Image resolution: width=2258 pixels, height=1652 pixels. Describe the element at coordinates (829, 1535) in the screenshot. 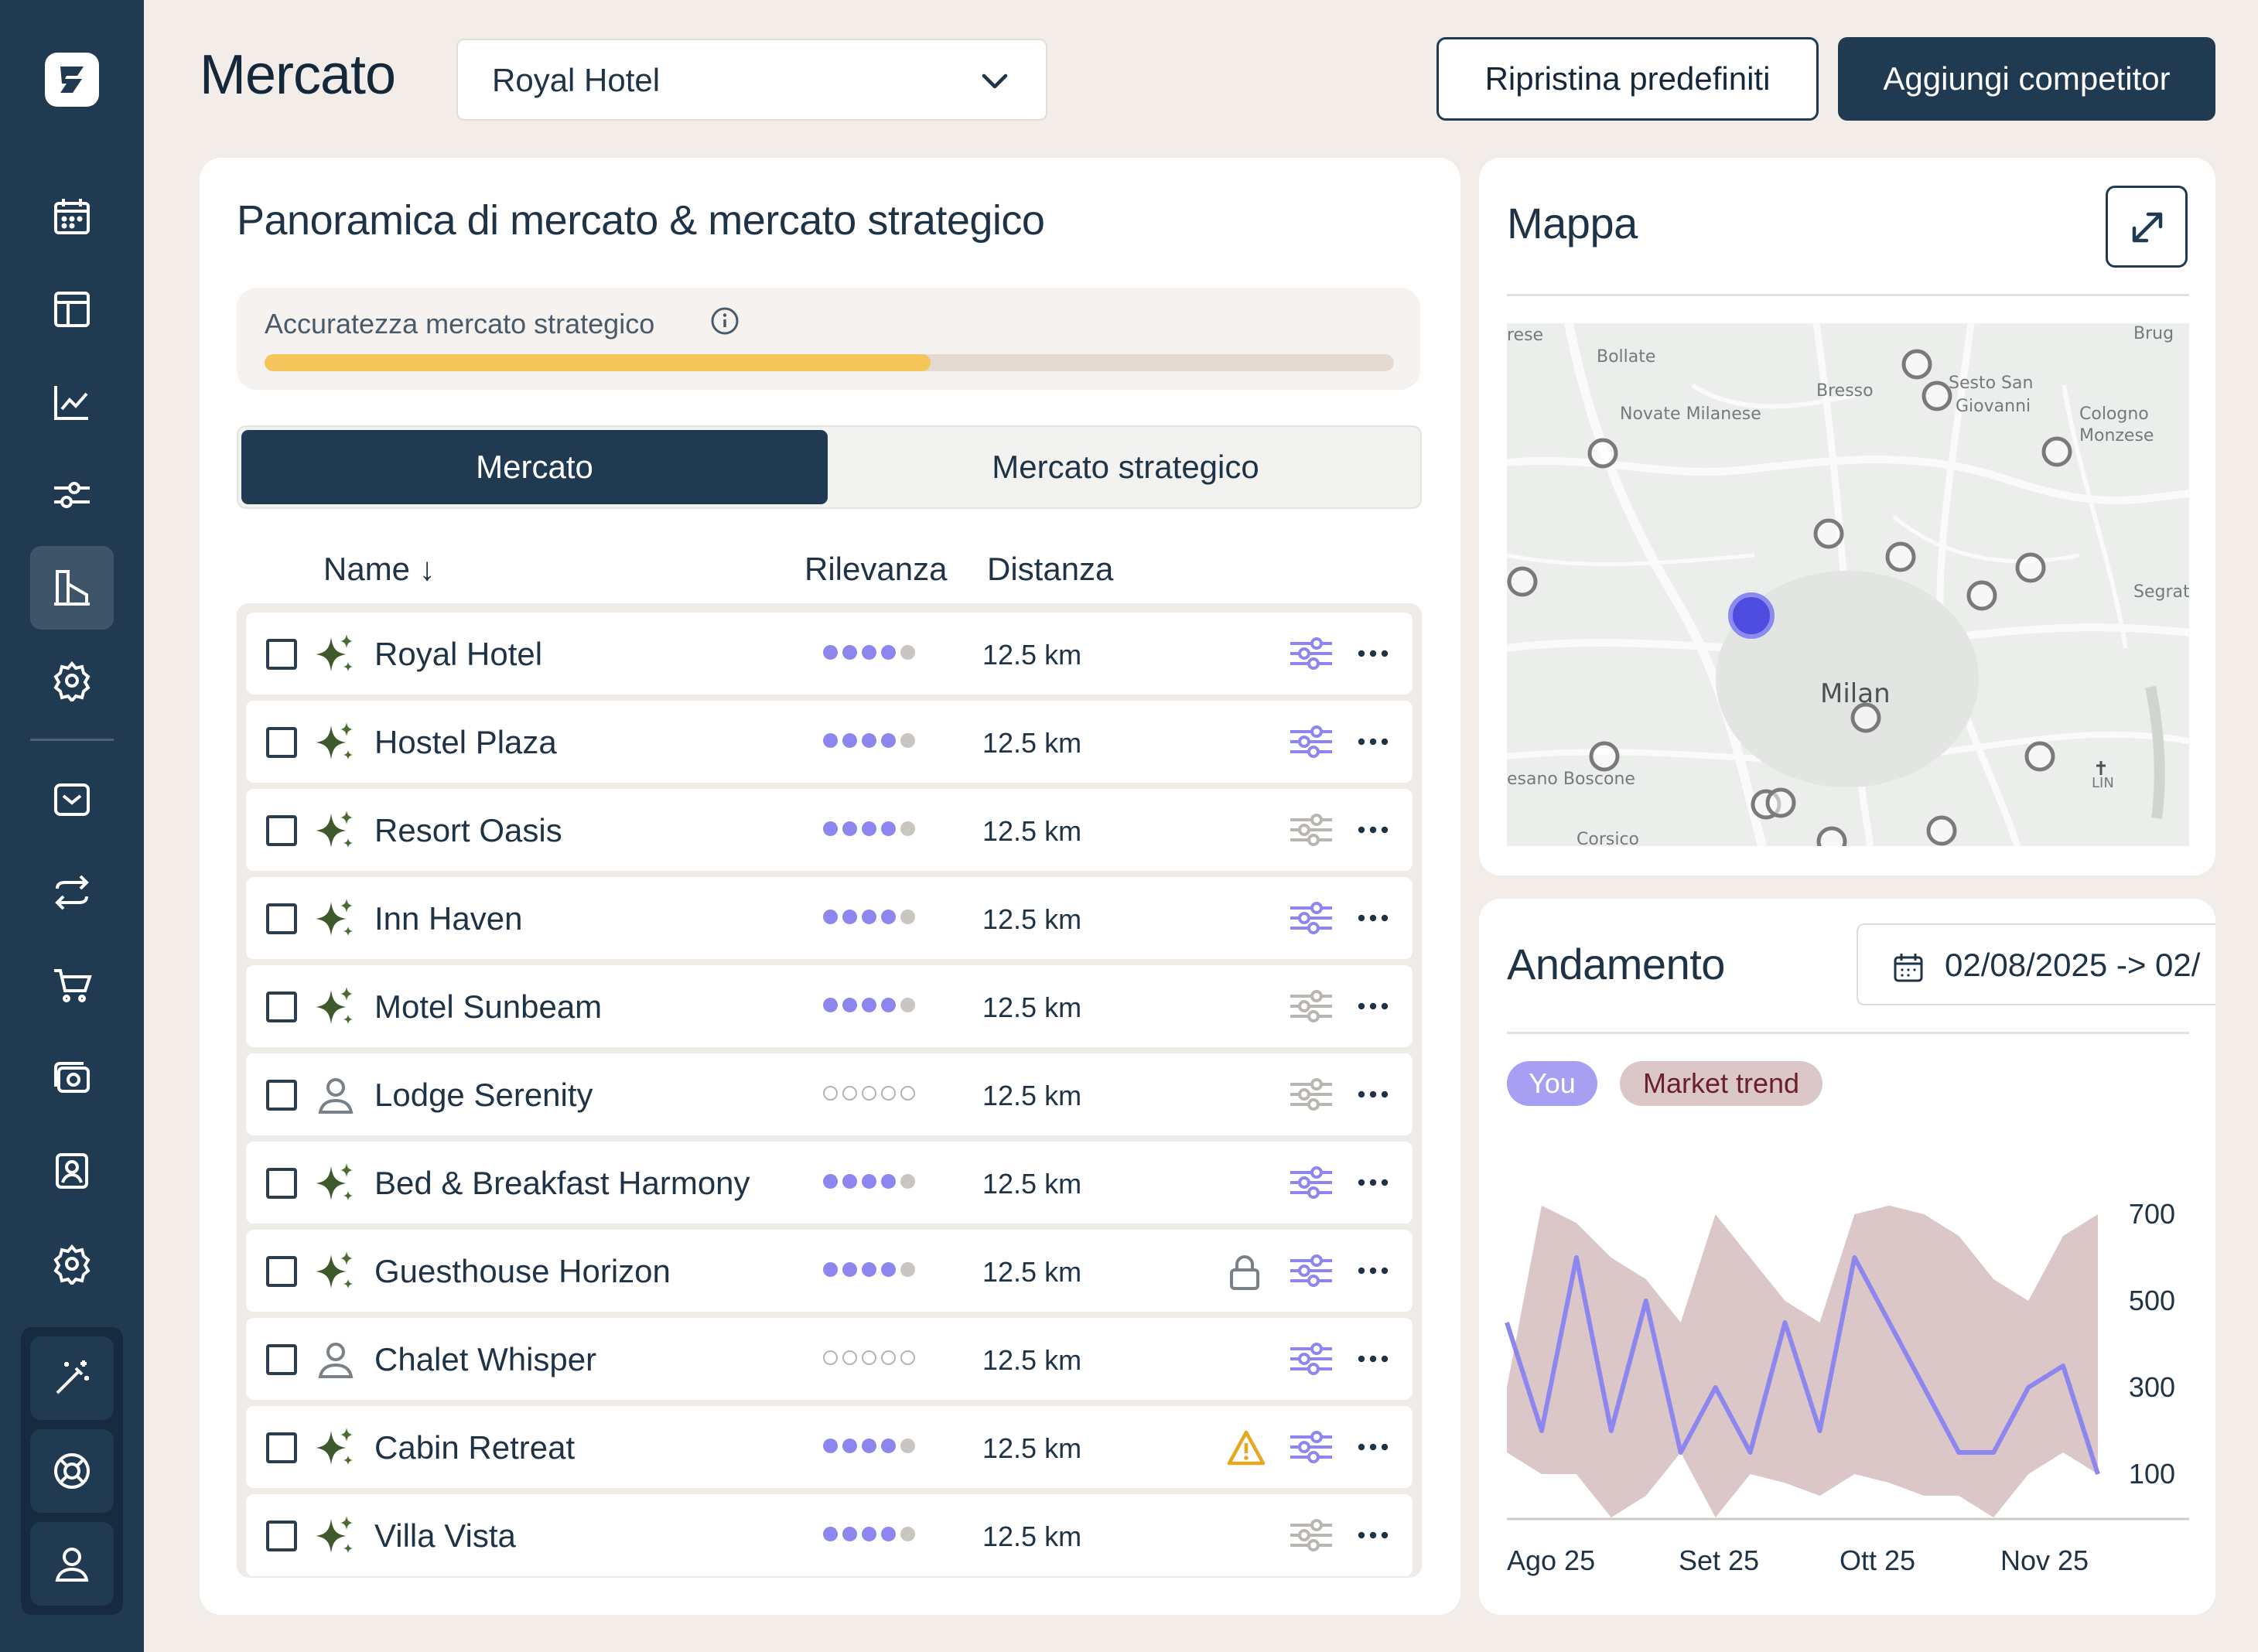

I see `table-row: Villa Vista 12.5 km` at that location.